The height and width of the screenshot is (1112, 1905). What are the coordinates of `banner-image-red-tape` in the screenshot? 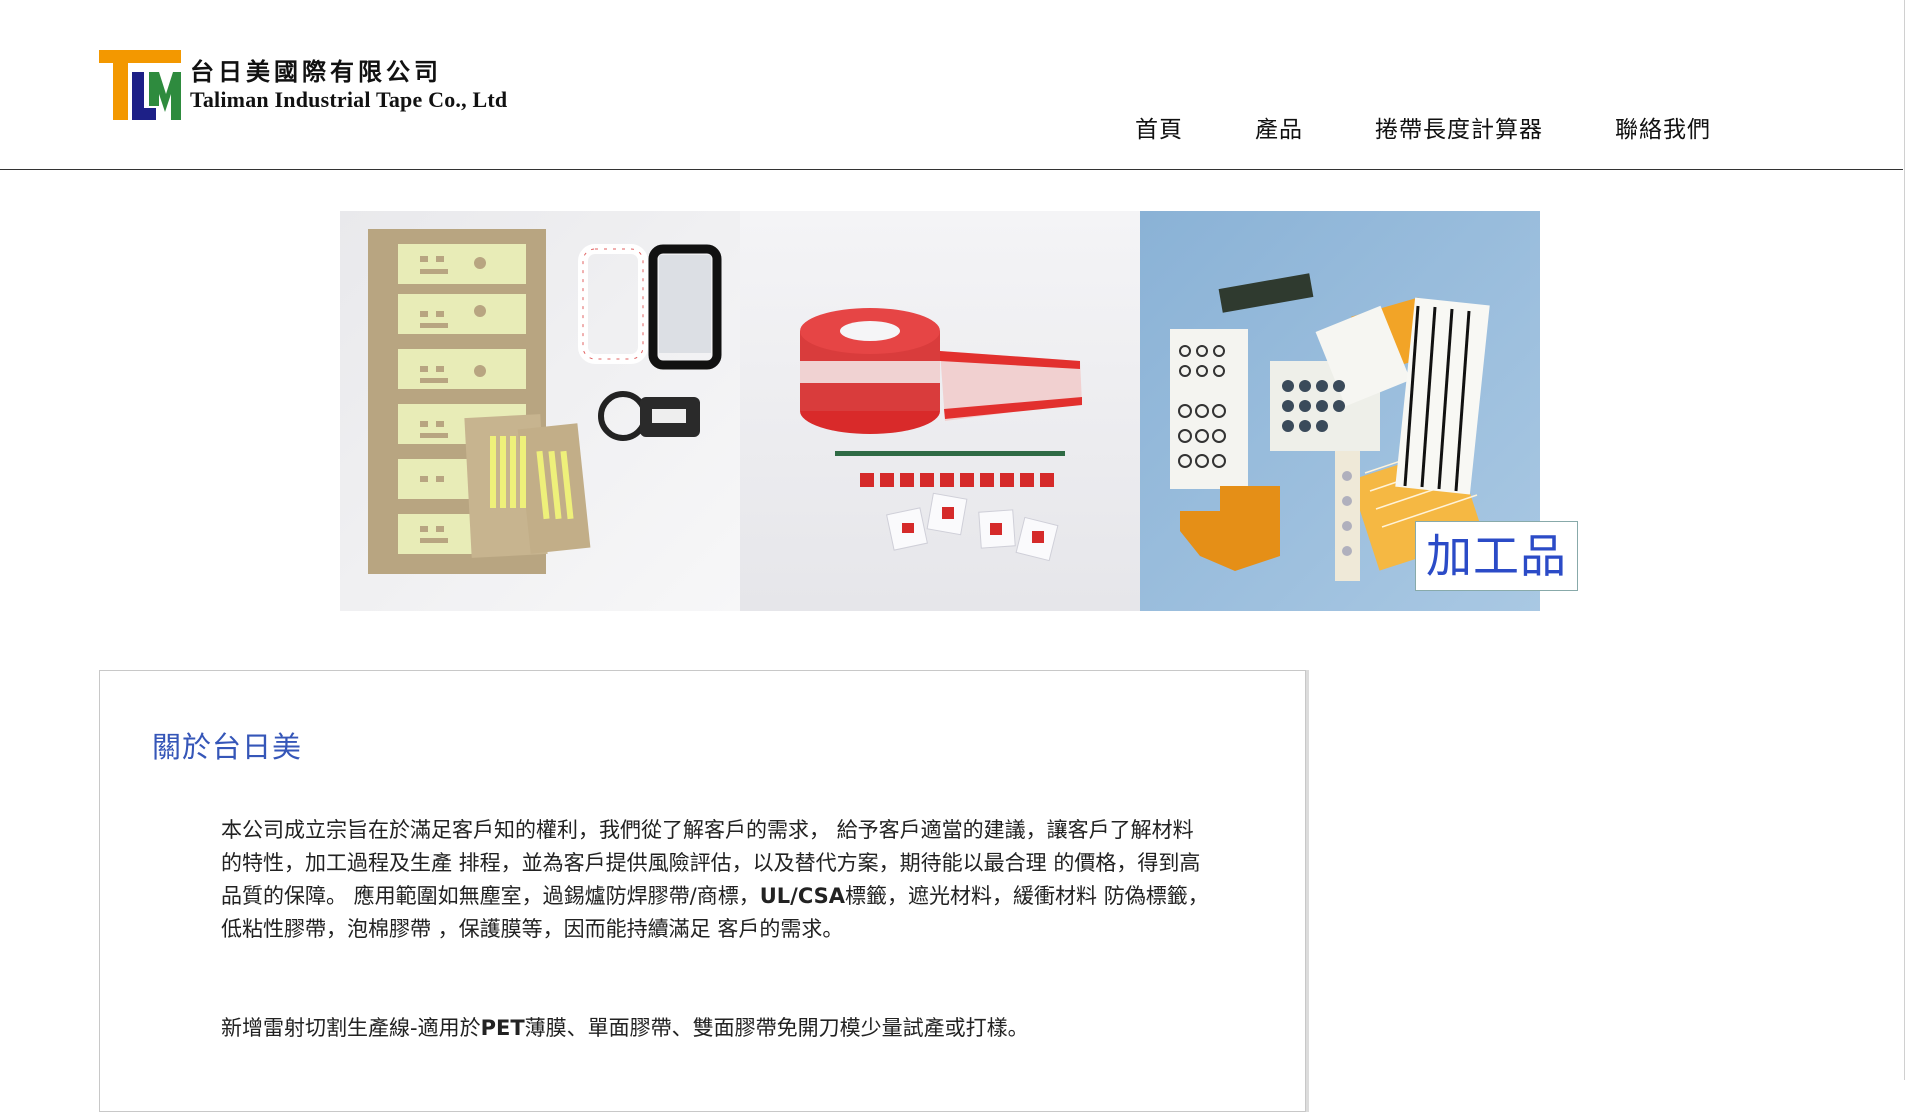 It's located at (940, 411).